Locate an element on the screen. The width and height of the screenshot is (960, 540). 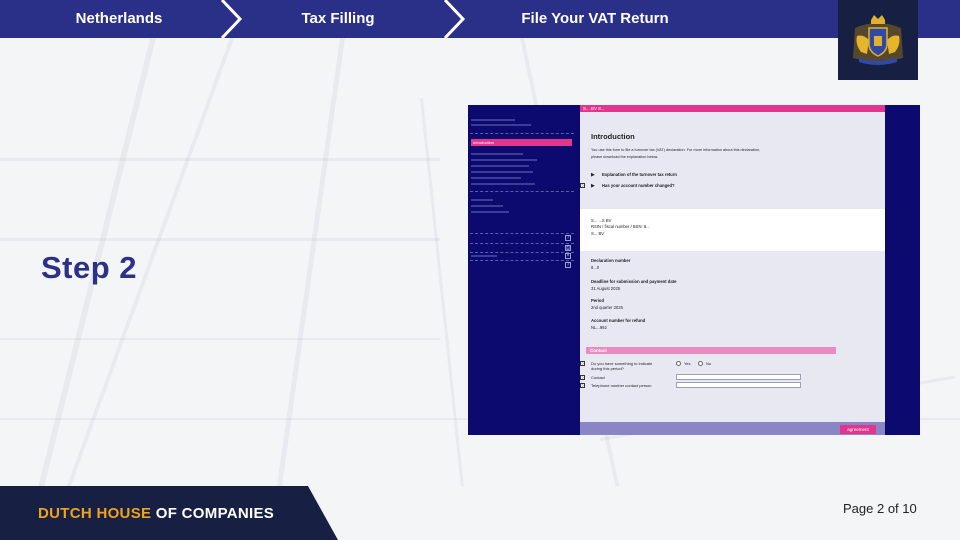
contact-section-header: Contact is located at coordinates (711, 350).